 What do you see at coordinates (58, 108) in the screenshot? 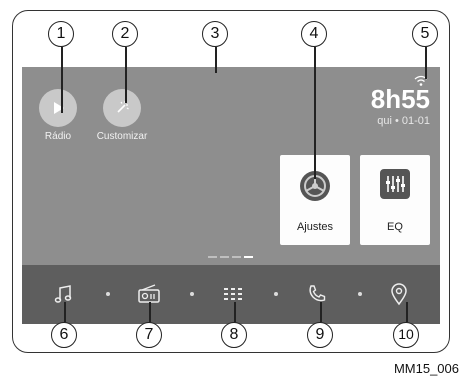
I see `play-icon` at bounding box center [58, 108].